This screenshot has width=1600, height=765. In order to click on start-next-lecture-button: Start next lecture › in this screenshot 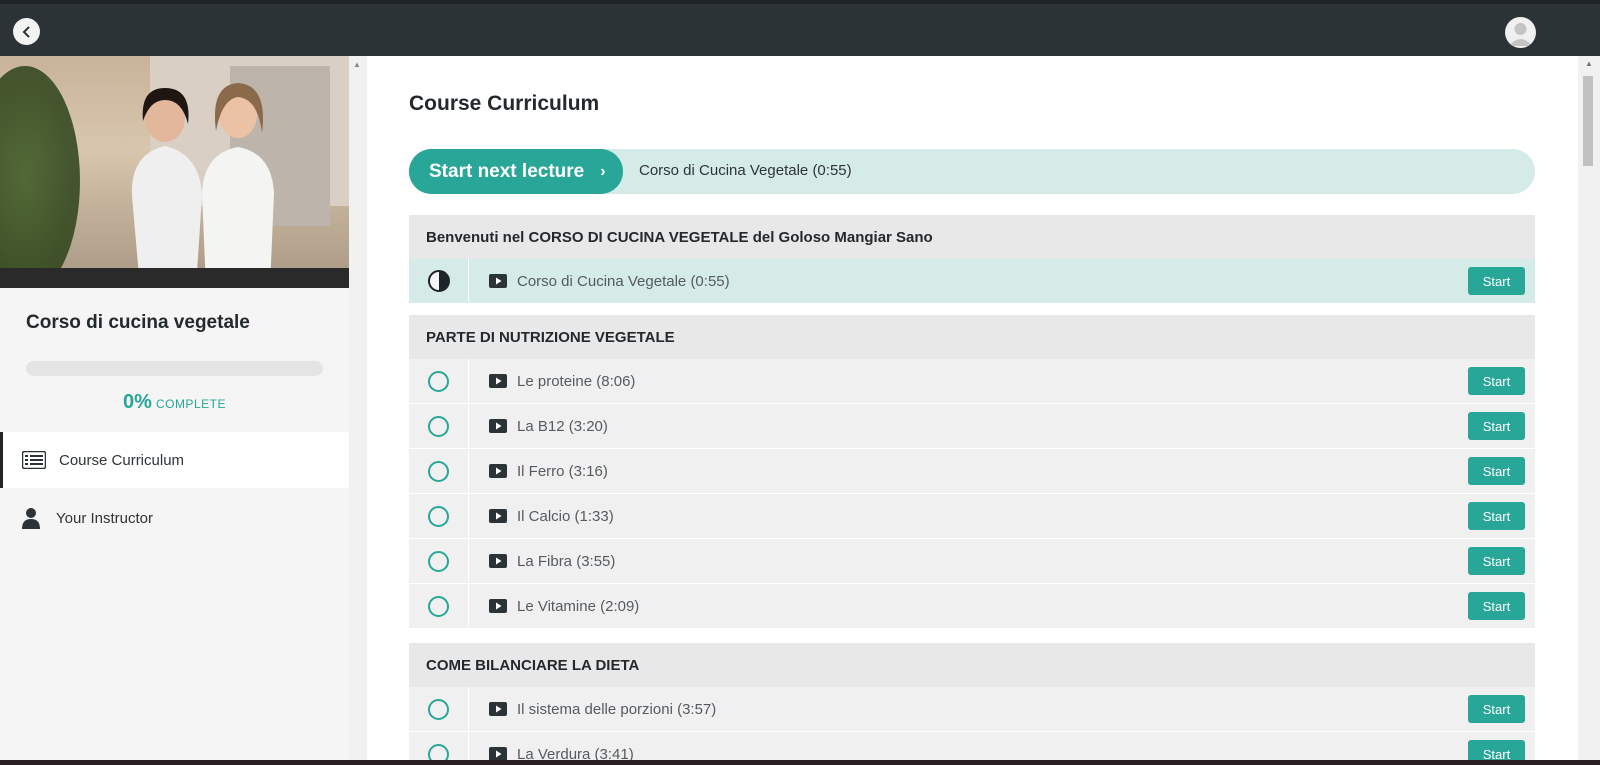, I will do `click(516, 171)`.